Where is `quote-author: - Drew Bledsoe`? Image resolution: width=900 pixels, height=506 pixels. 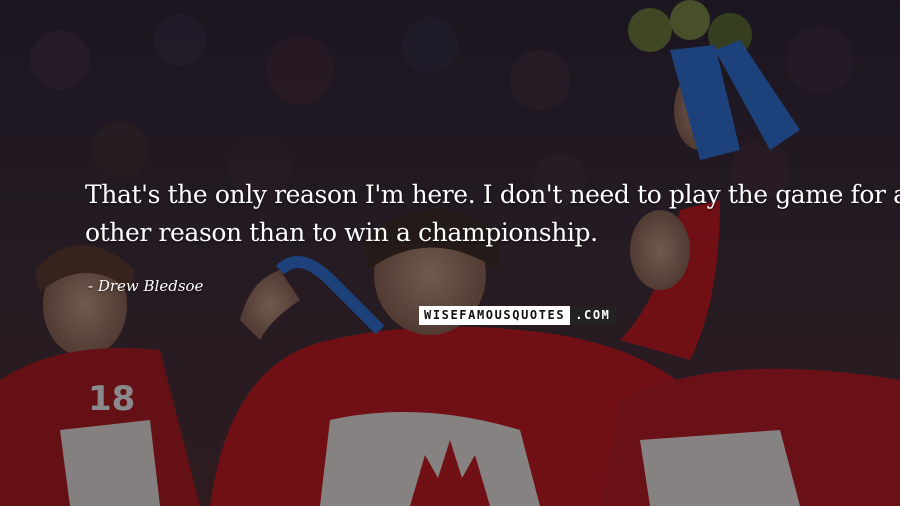
quote-author: - Drew Bledsoe is located at coordinates (146, 286).